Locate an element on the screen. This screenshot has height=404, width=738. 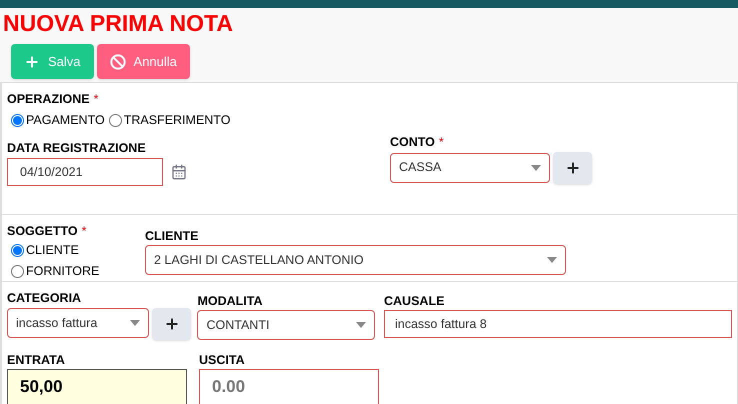
date-field: 04/10/2021 is located at coordinates (85, 172).